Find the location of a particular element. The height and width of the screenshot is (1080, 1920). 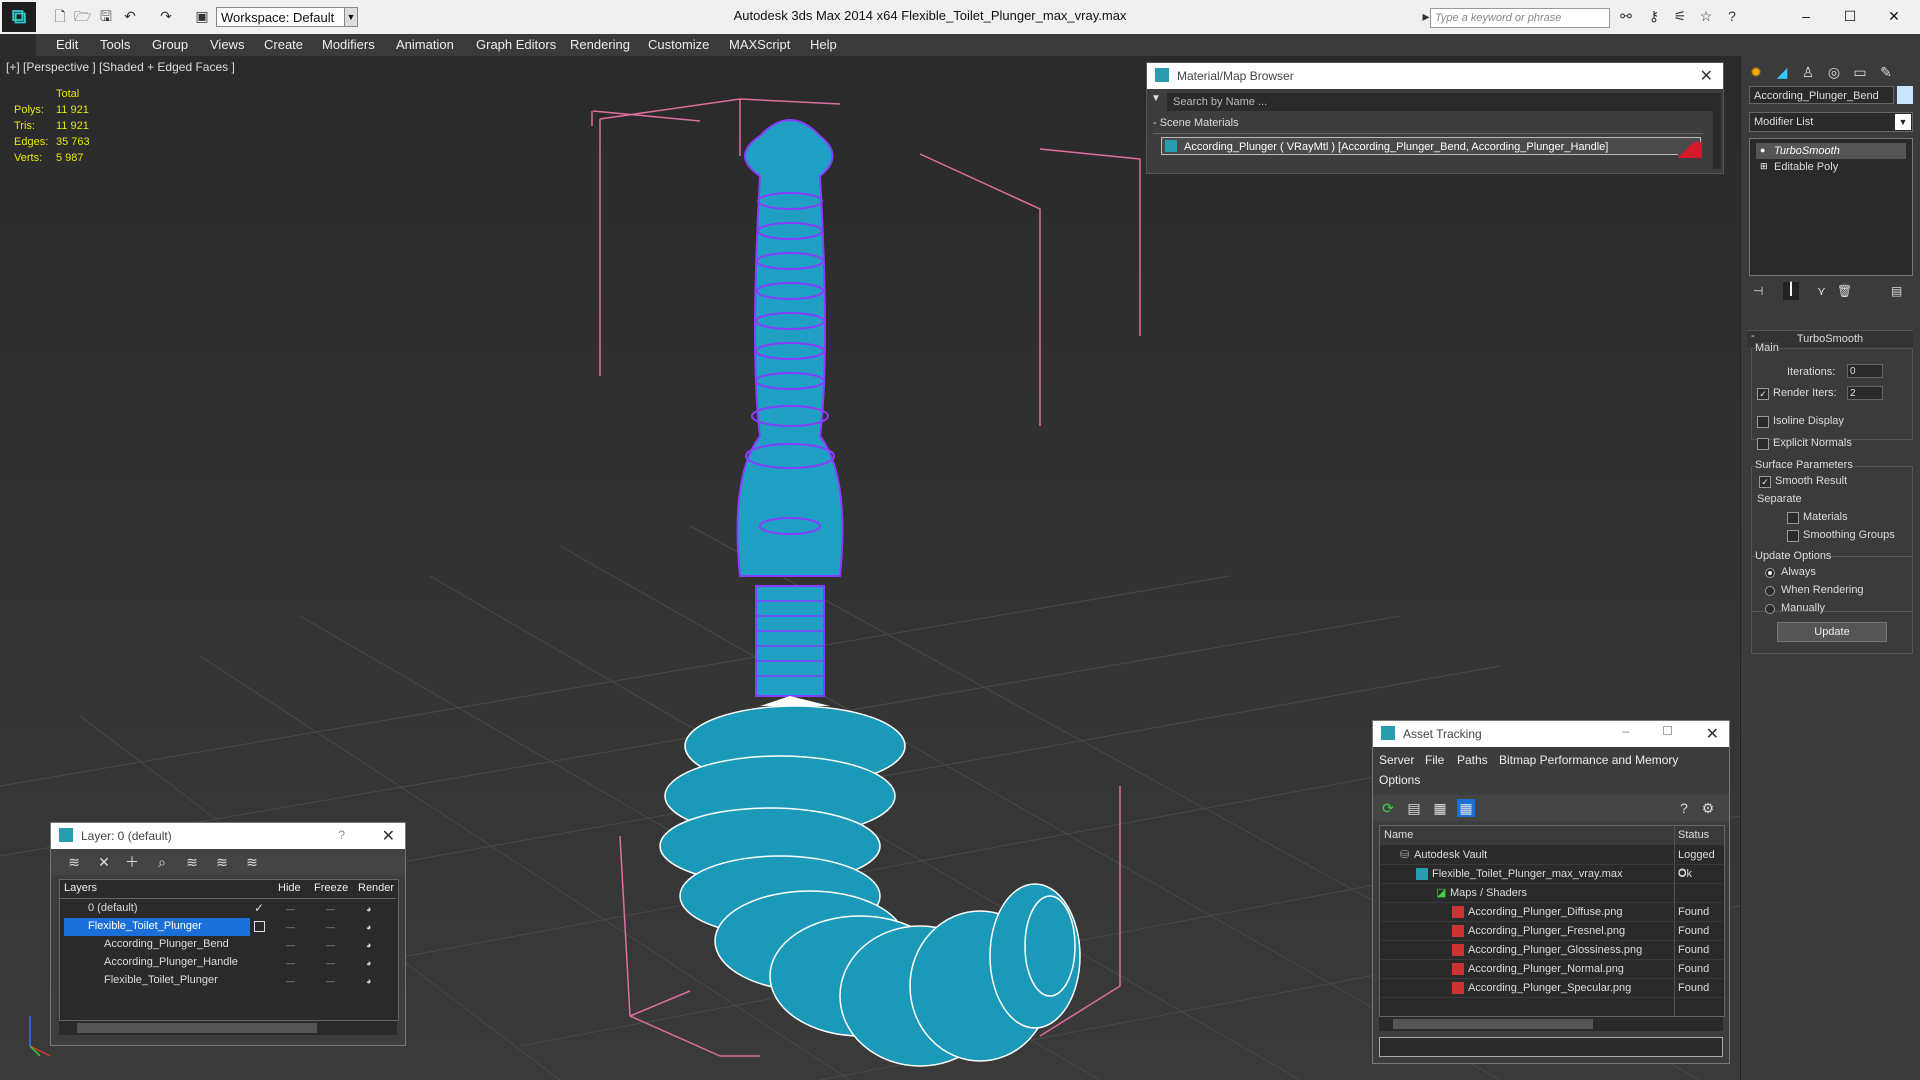

isoline-display-checkbox is located at coordinates (1763, 422).